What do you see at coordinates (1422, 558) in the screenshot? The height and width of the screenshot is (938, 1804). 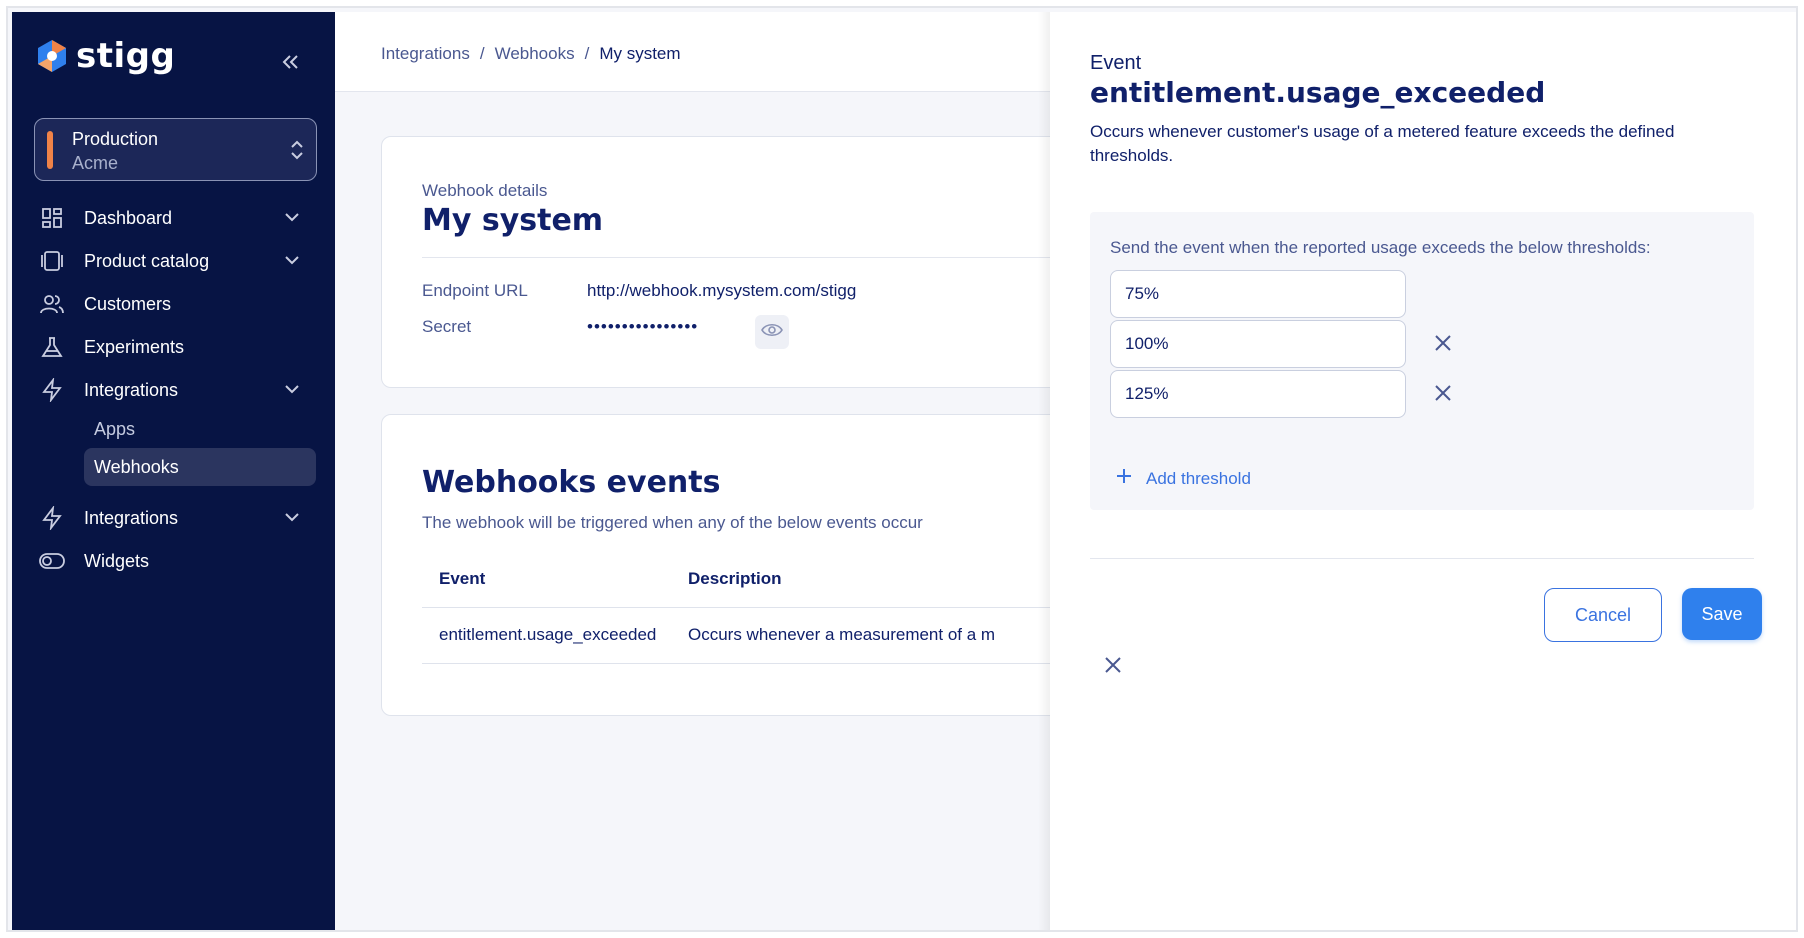 I see `drawer-divider` at bounding box center [1422, 558].